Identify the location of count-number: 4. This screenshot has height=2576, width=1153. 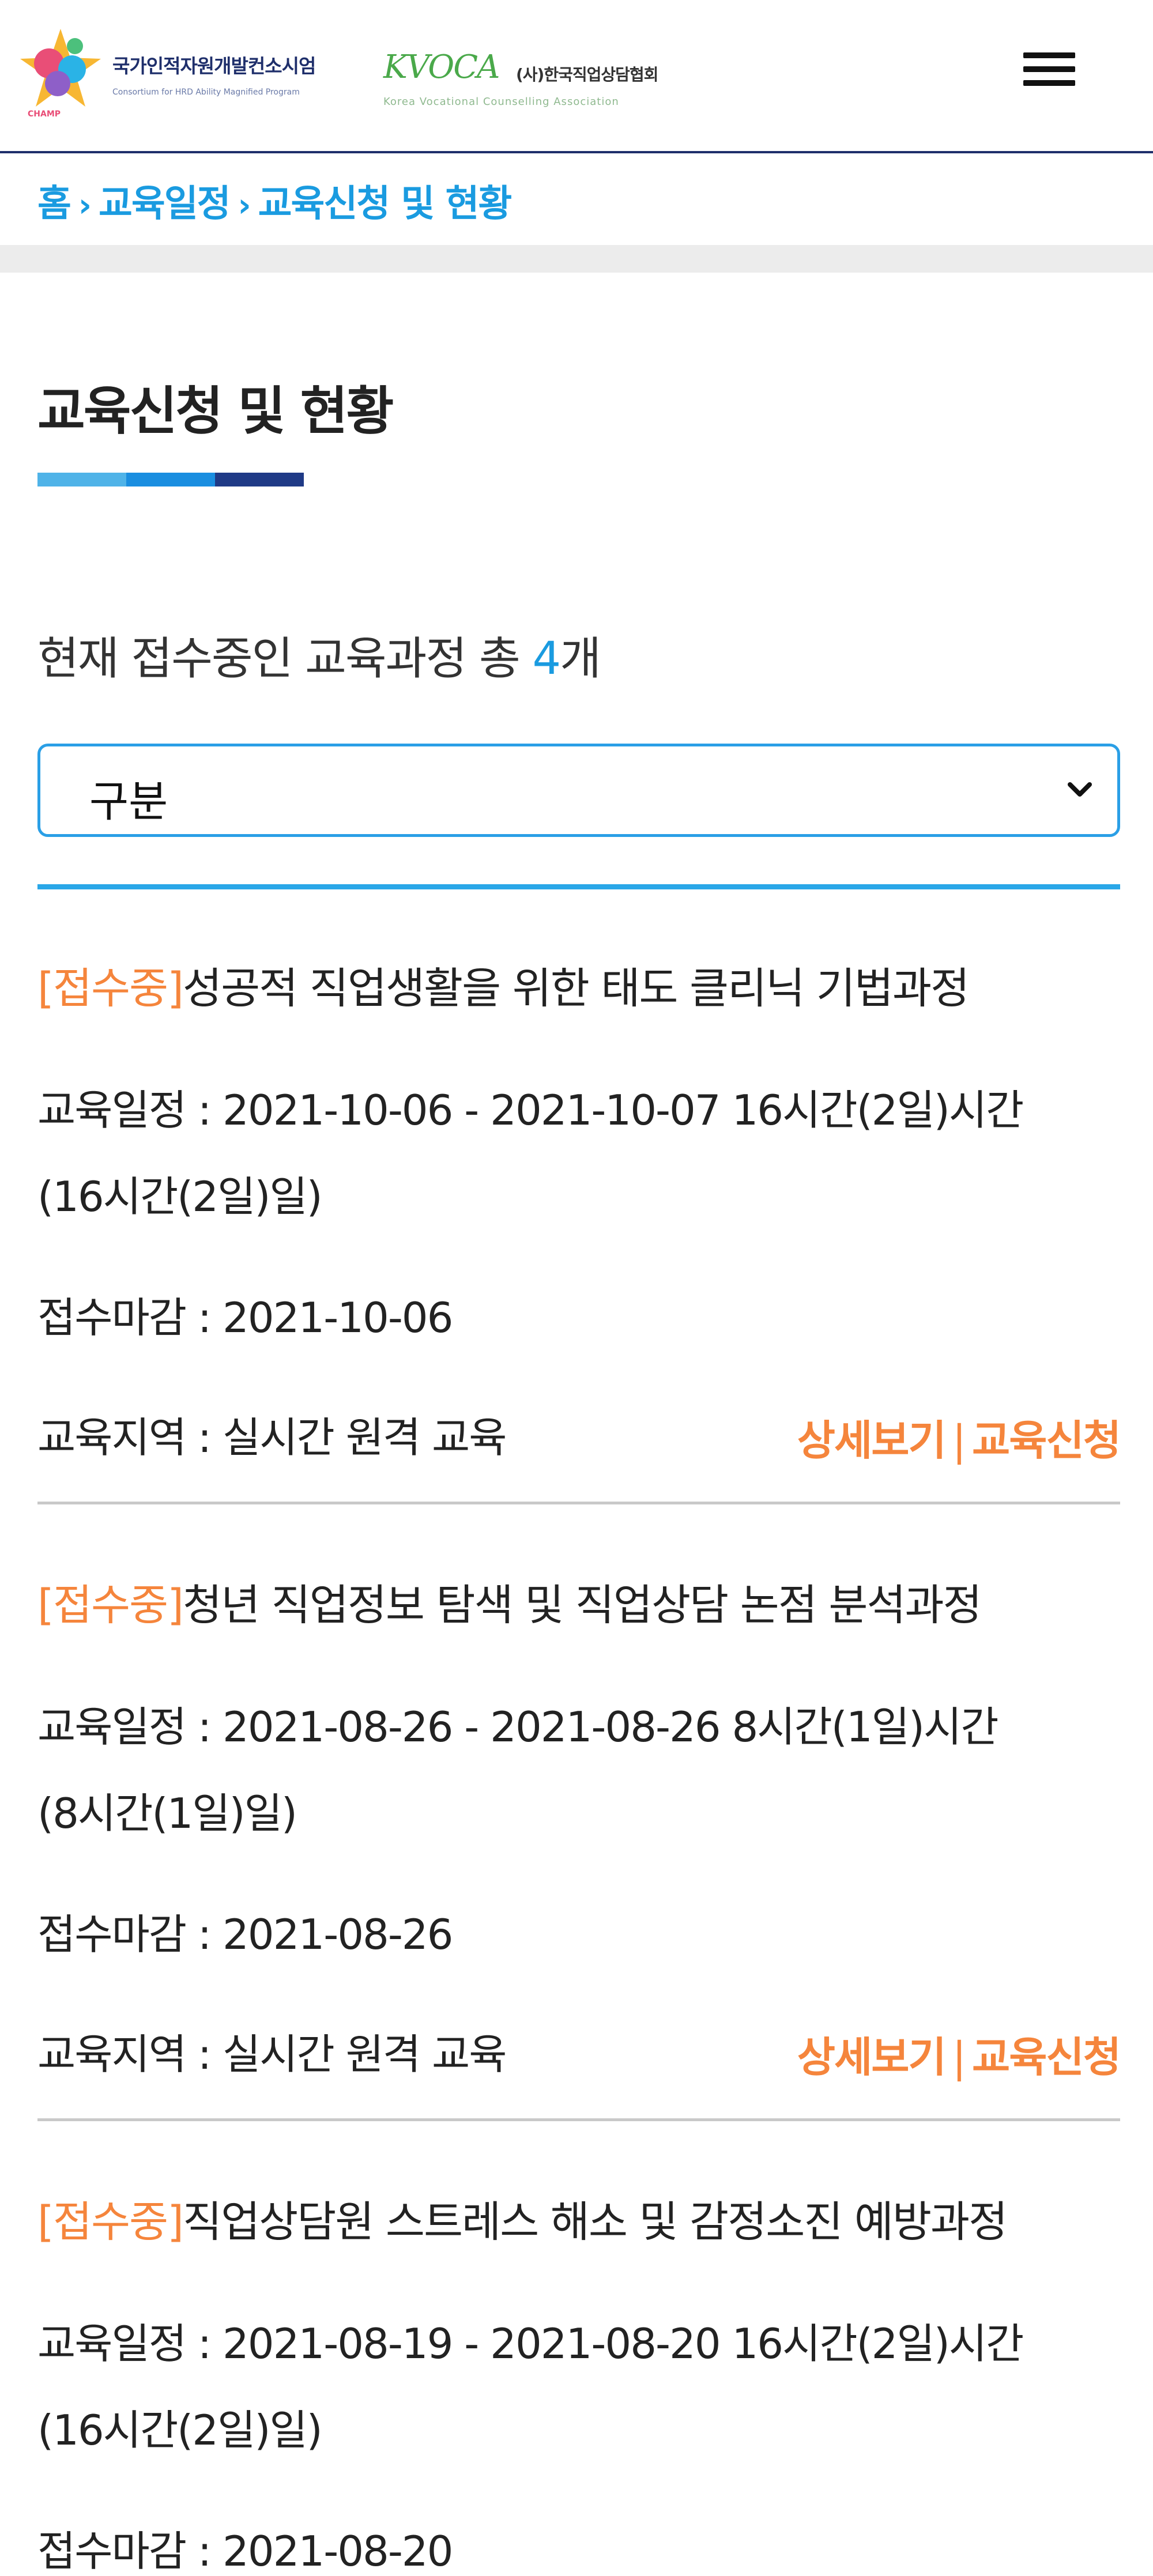
(547, 659).